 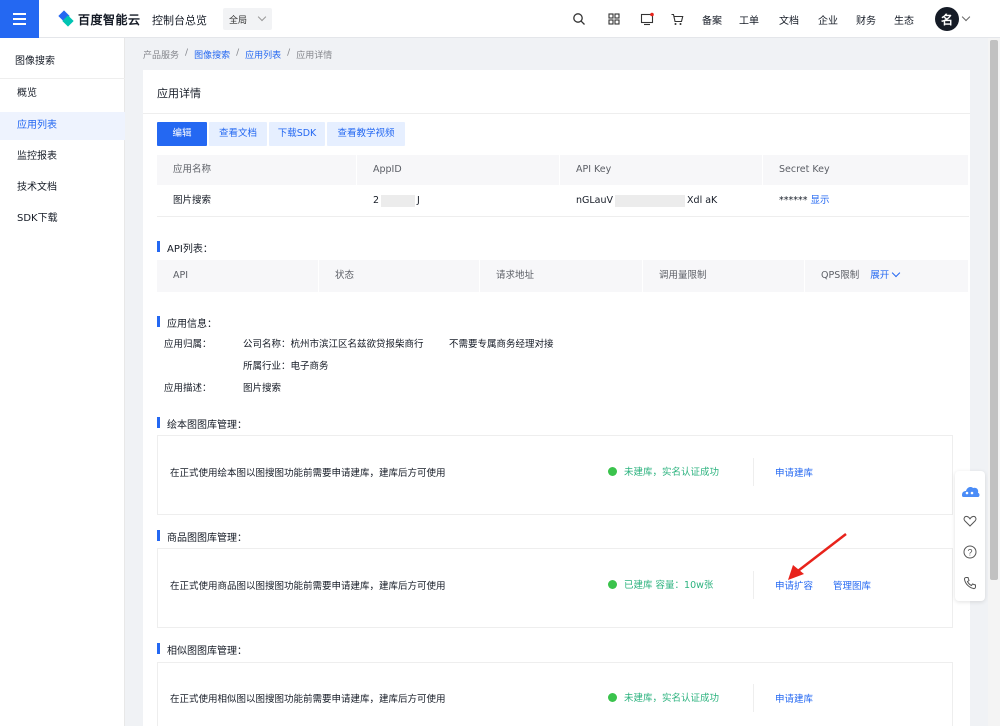 What do you see at coordinates (308, 699) in the screenshot?
I see `library-description: 在正式使用相似图以图搜图功能前需要申请建库，建库后方可使用` at bounding box center [308, 699].